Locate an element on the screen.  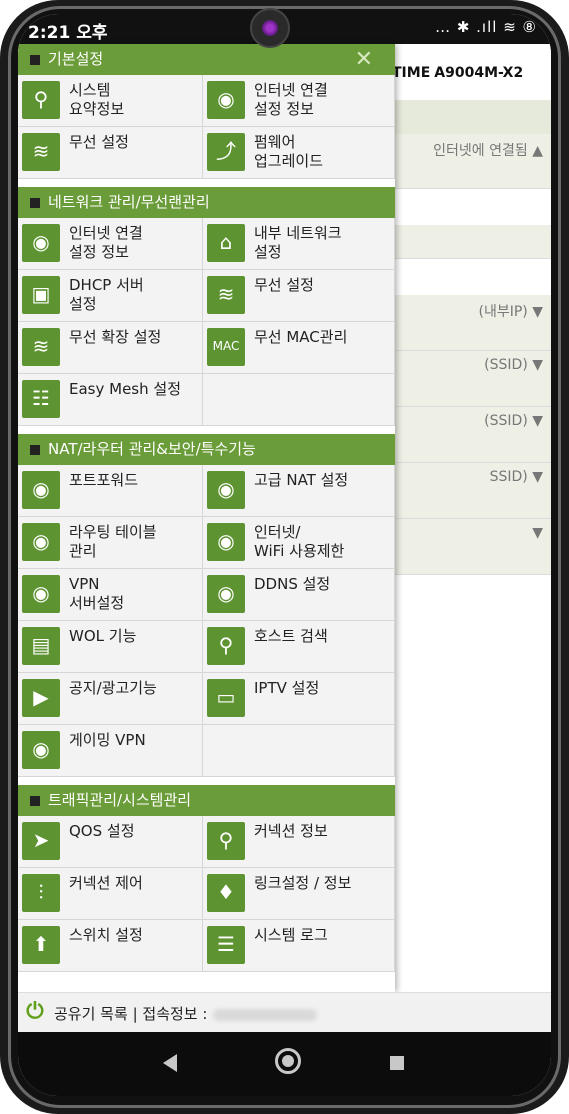
menu-item-access-restrict: ◉ 인터넷/ WiFi 사용제한 is located at coordinates (299, 543).